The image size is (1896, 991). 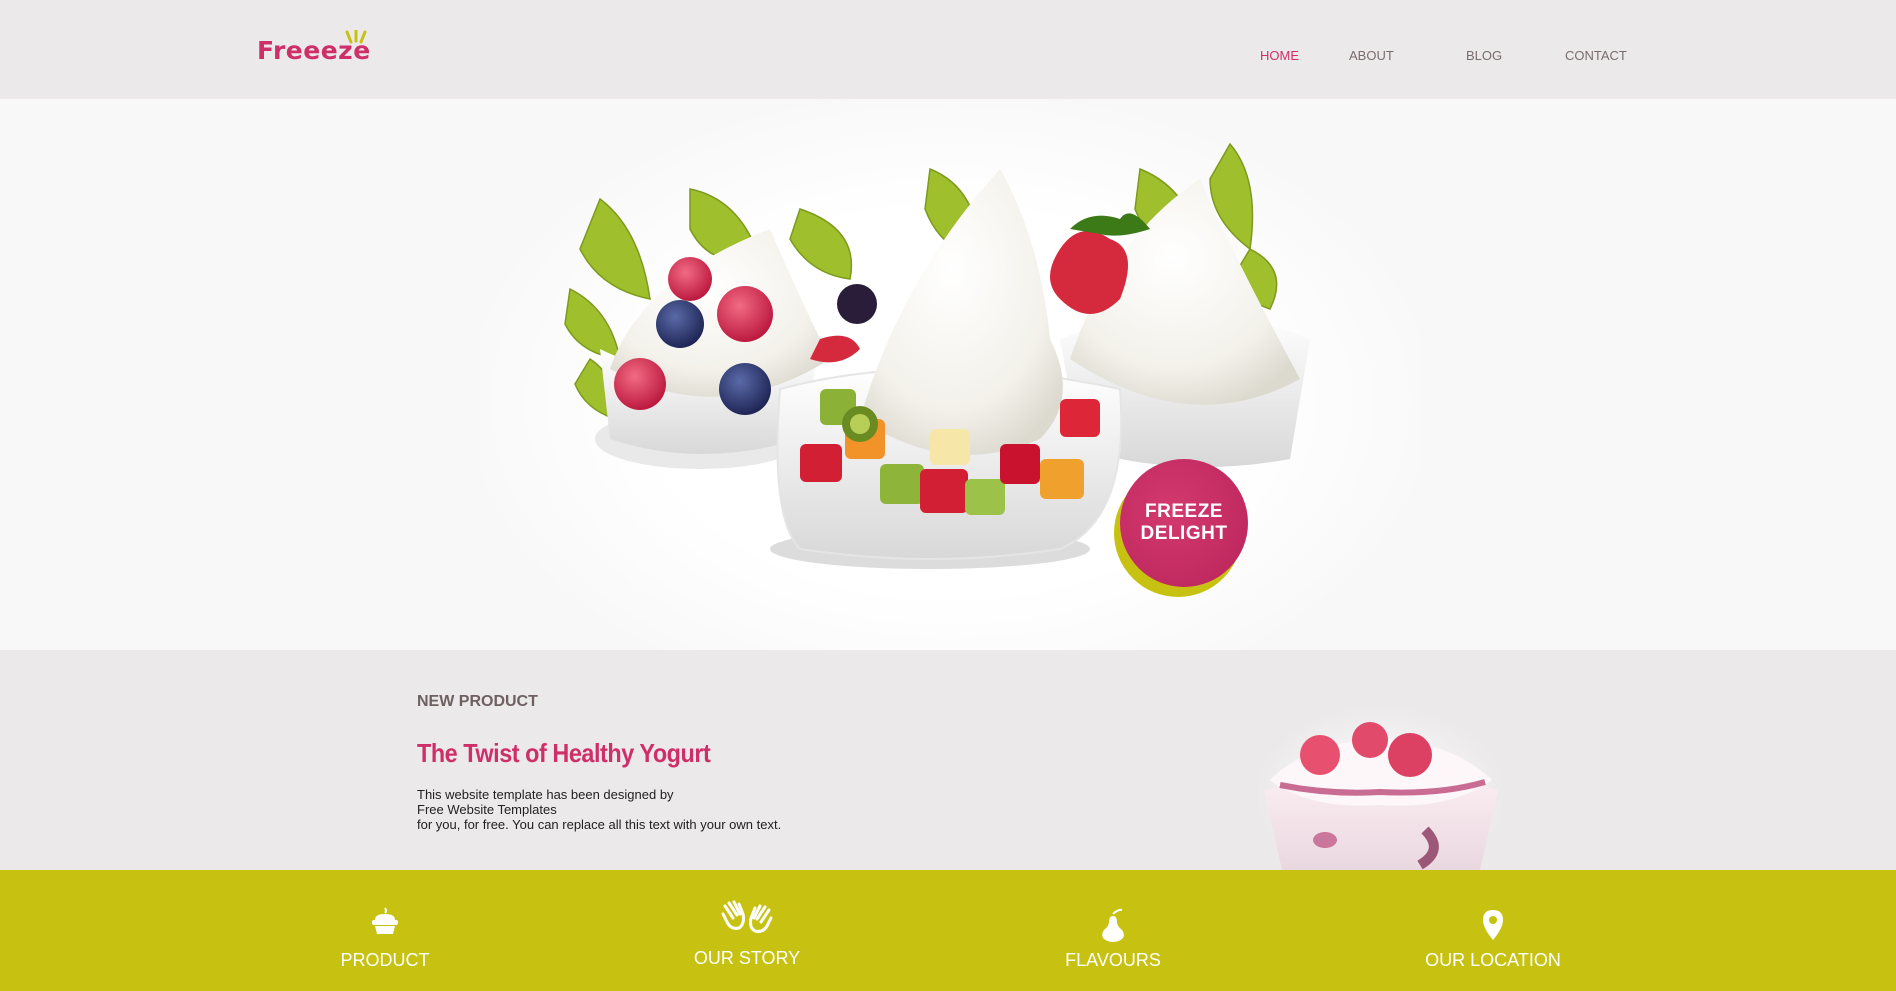 What do you see at coordinates (747, 916) in the screenshot?
I see `hands-icon` at bounding box center [747, 916].